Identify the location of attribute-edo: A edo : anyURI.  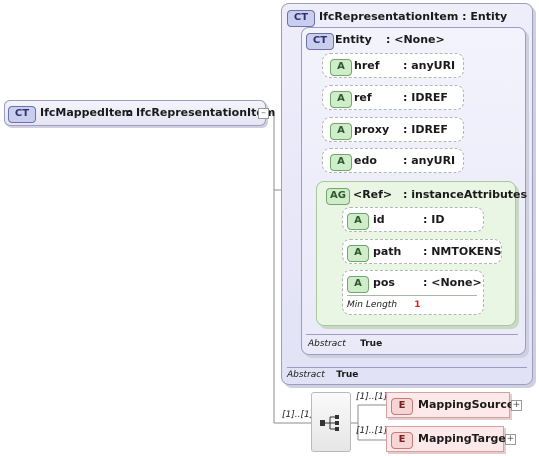
(393, 160).